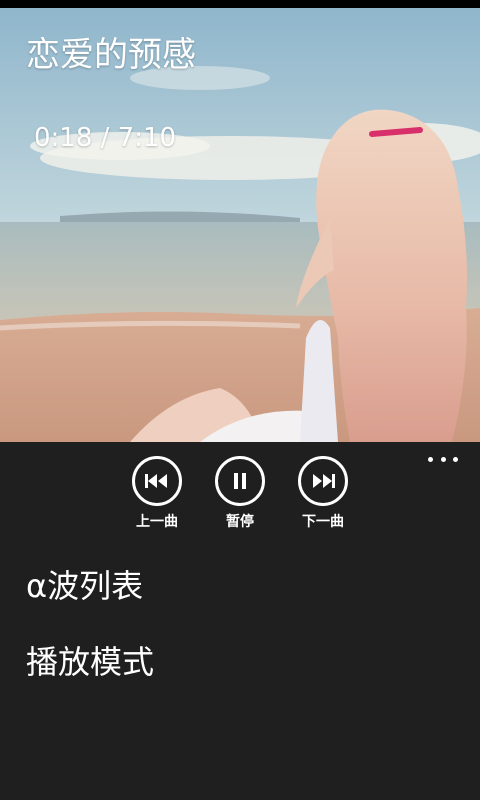 The height and width of the screenshot is (800, 480). What do you see at coordinates (240, 4) in the screenshot?
I see `status-bar` at bounding box center [240, 4].